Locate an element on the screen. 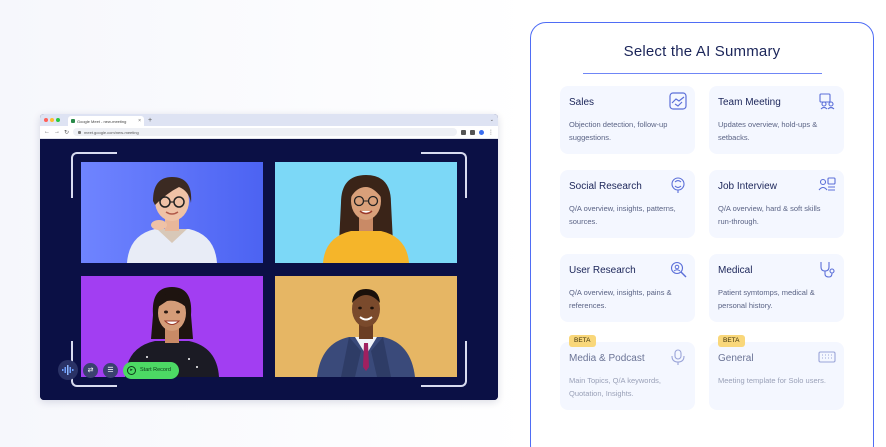 This screenshot has height=447, width=886. card-title: General is located at coordinates (736, 358).